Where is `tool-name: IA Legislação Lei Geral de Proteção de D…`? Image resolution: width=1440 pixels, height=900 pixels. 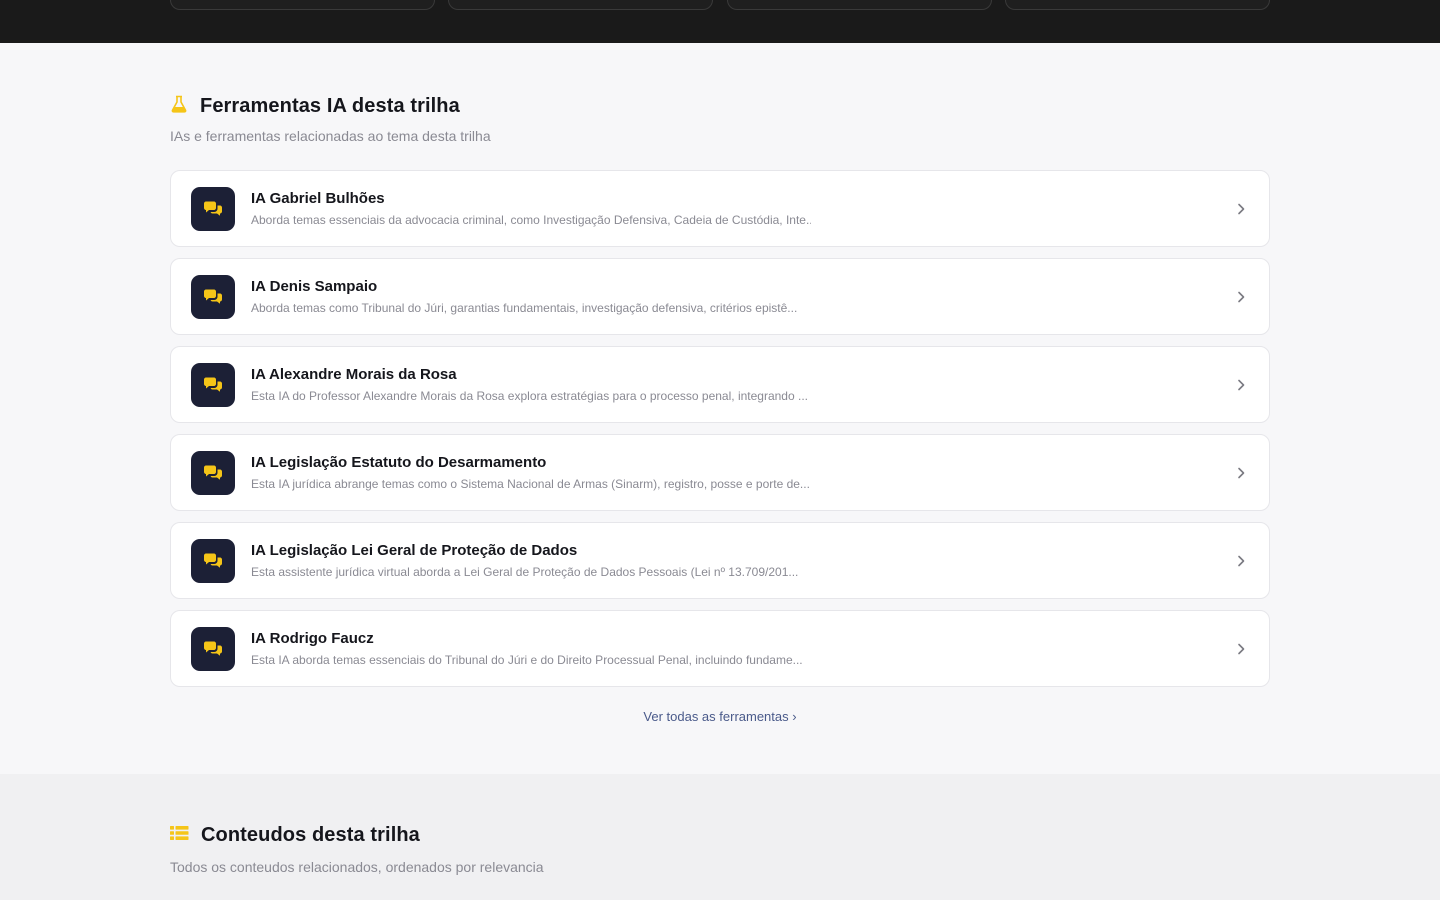
tool-name: IA Legislação Lei Geral de Proteção de D… is located at coordinates (414, 550).